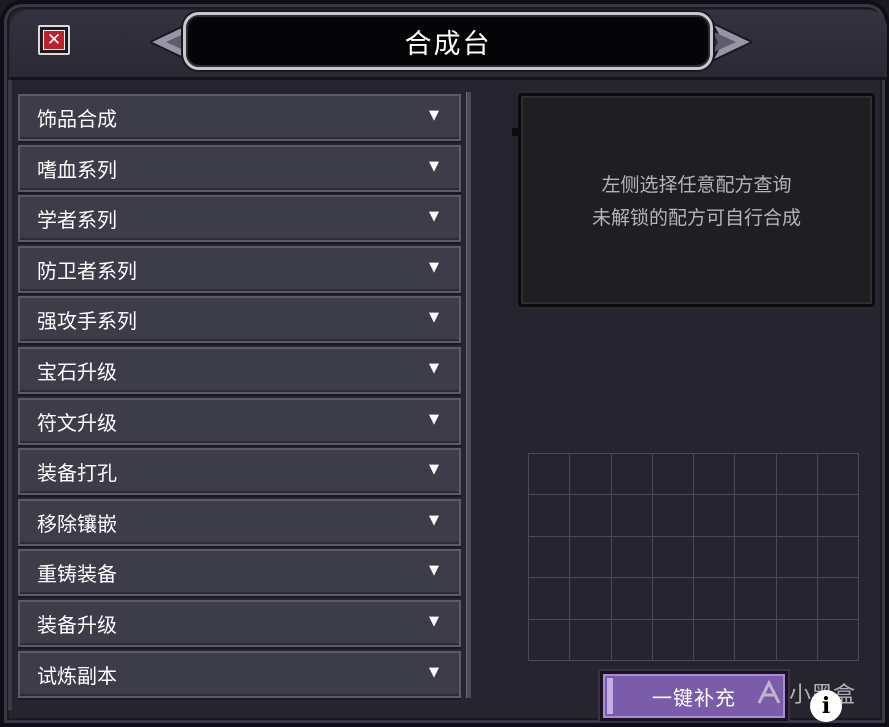 The image size is (889, 727). I want to click on category-item: 装备打孔 ▼, so click(239, 471).